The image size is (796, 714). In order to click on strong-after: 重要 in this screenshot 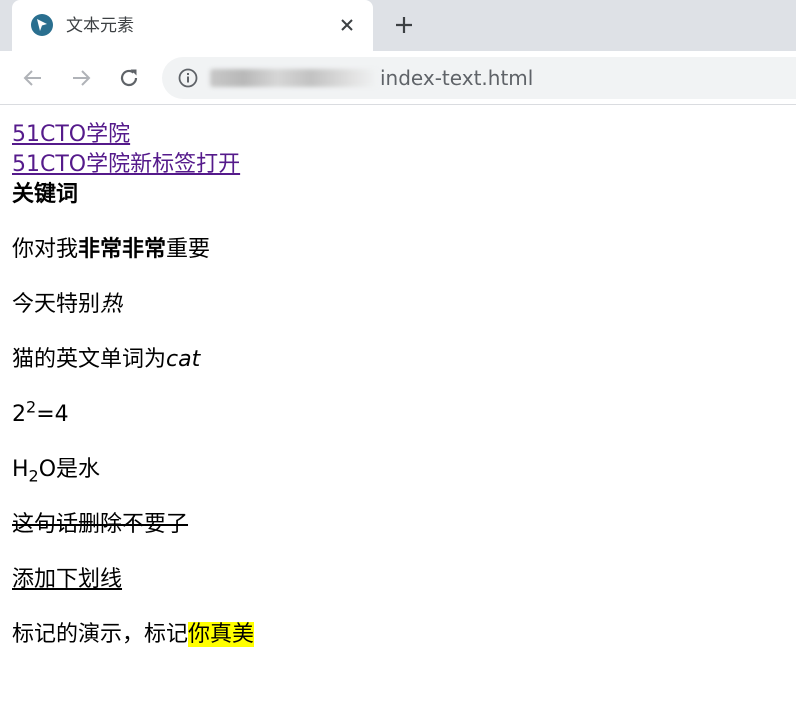, I will do `click(188, 249)`.